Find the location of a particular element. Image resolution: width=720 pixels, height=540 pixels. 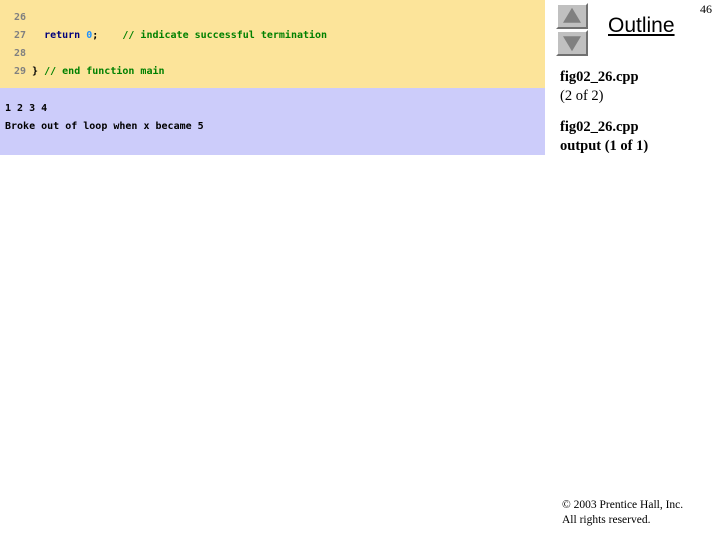

page-number: 46 is located at coordinates (706, 9).